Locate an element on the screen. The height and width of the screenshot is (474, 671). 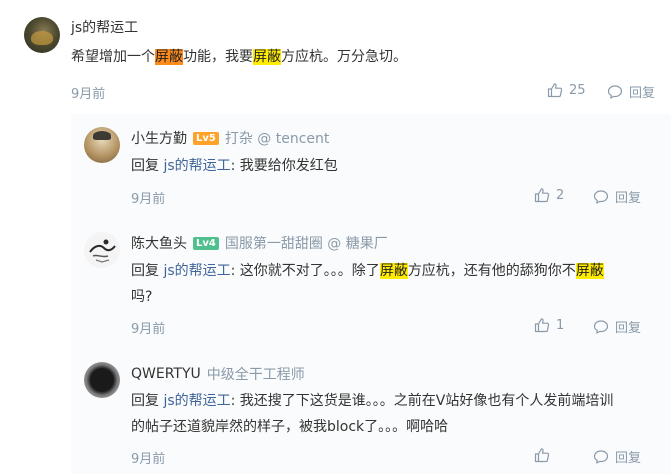
main-reply-label: 回复 is located at coordinates (642, 93).